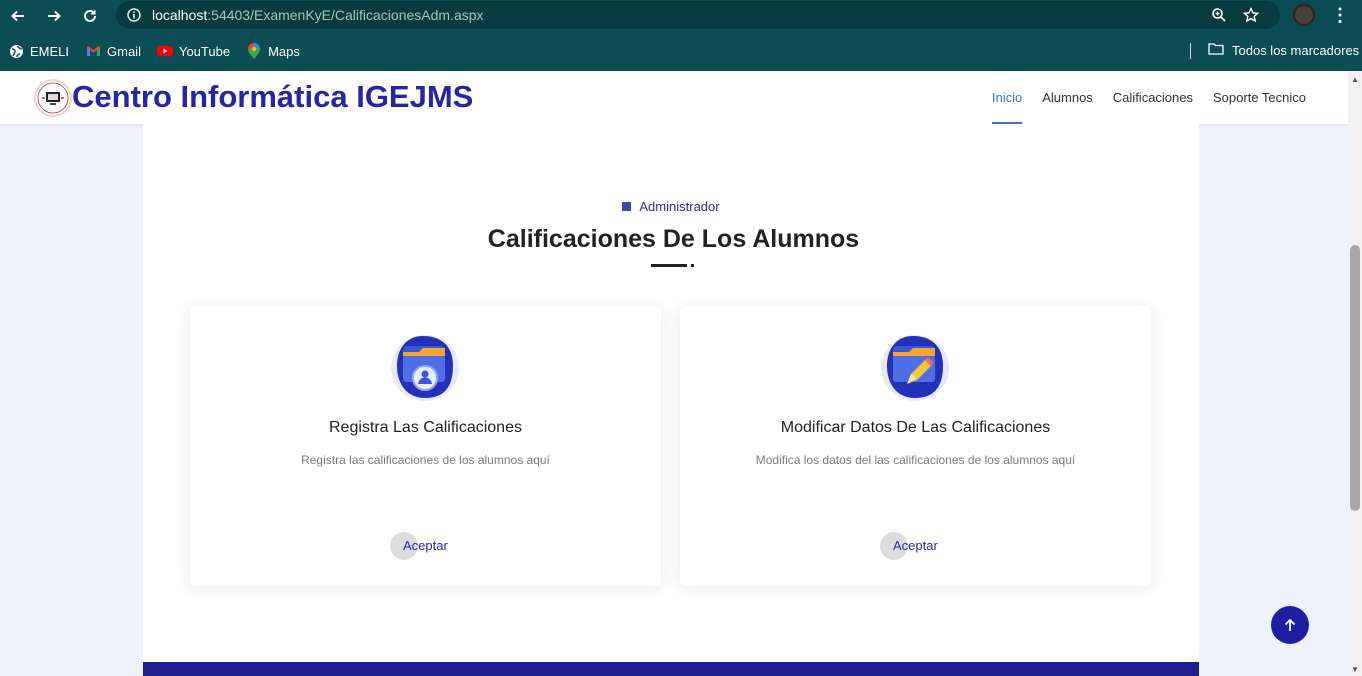  Describe the element at coordinates (1067, 97) in the screenshot. I see `nav-alumnos: Alumnos` at that location.